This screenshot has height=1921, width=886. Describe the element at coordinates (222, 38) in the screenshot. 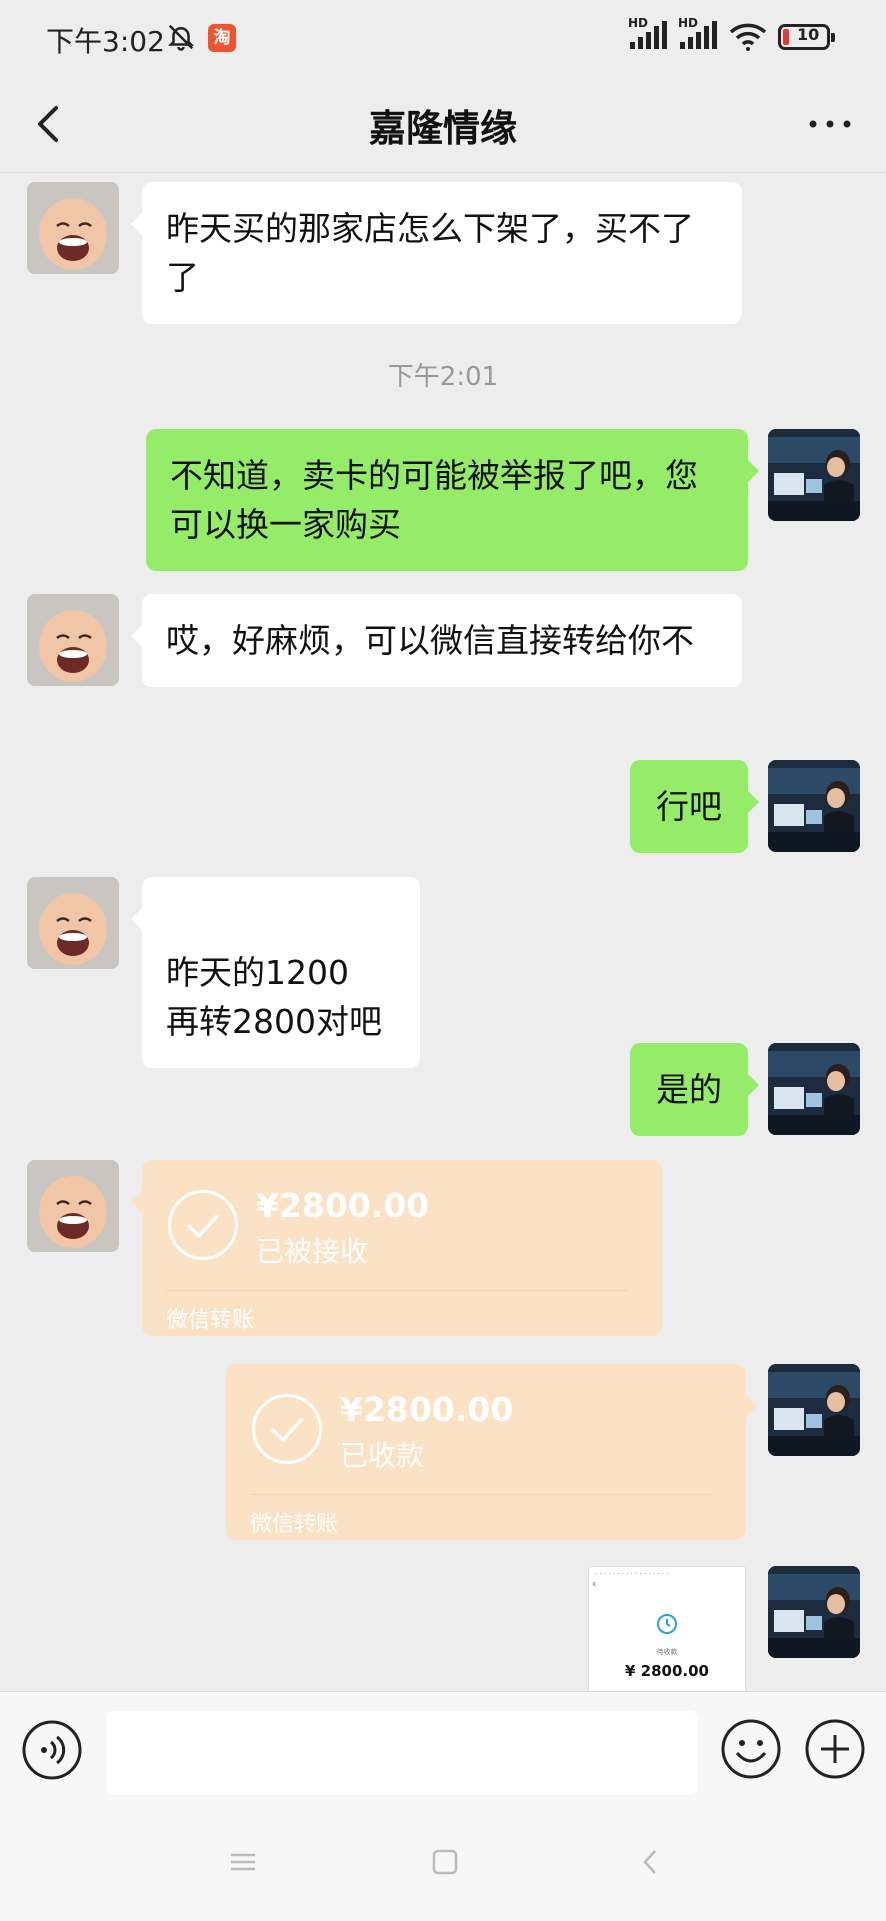

I see `taobao-app-icon: 淘` at that location.